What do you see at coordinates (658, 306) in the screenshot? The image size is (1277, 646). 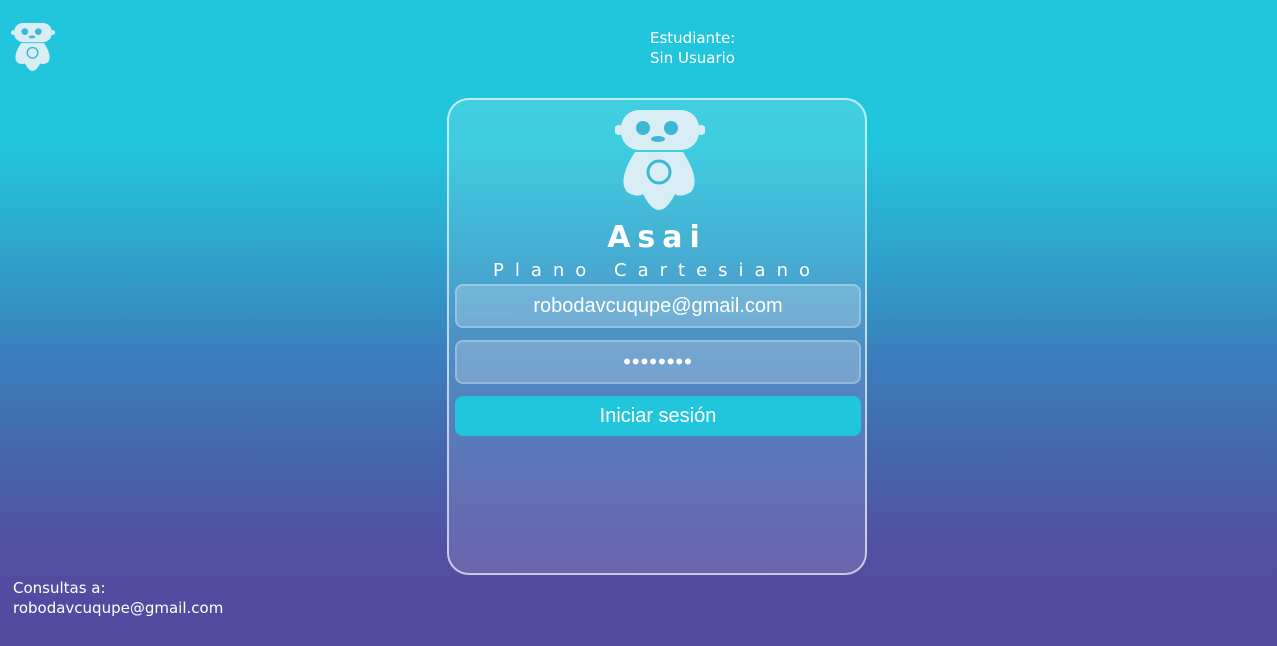 I see `email-field` at bounding box center [658, 306].